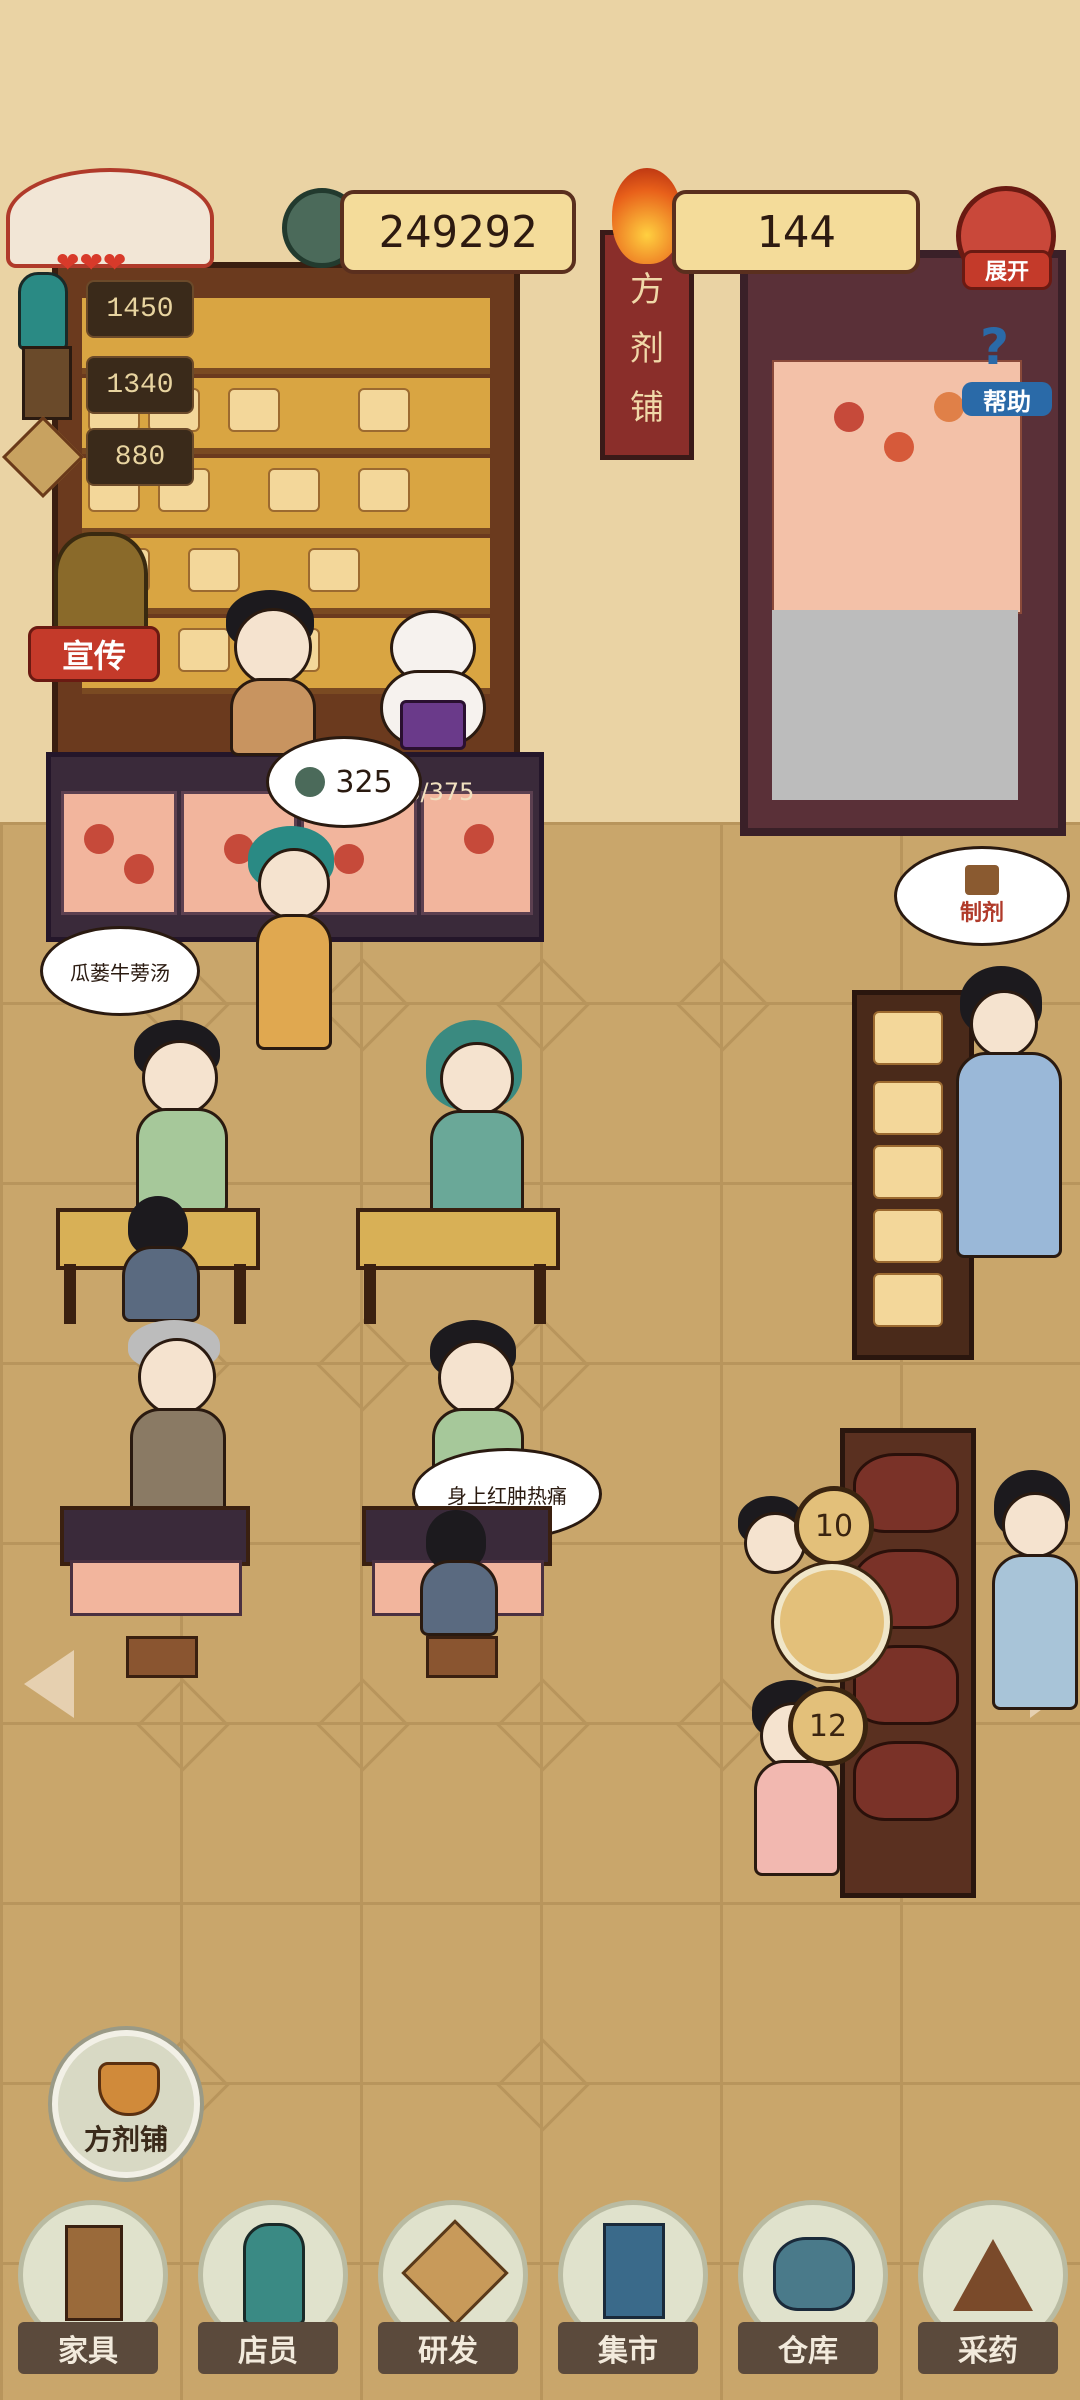 This screenshot has width=1080, height=2400. Describe the element at coordinates (274, 2274) in the screenshot. I see `staff-icon` at that location.